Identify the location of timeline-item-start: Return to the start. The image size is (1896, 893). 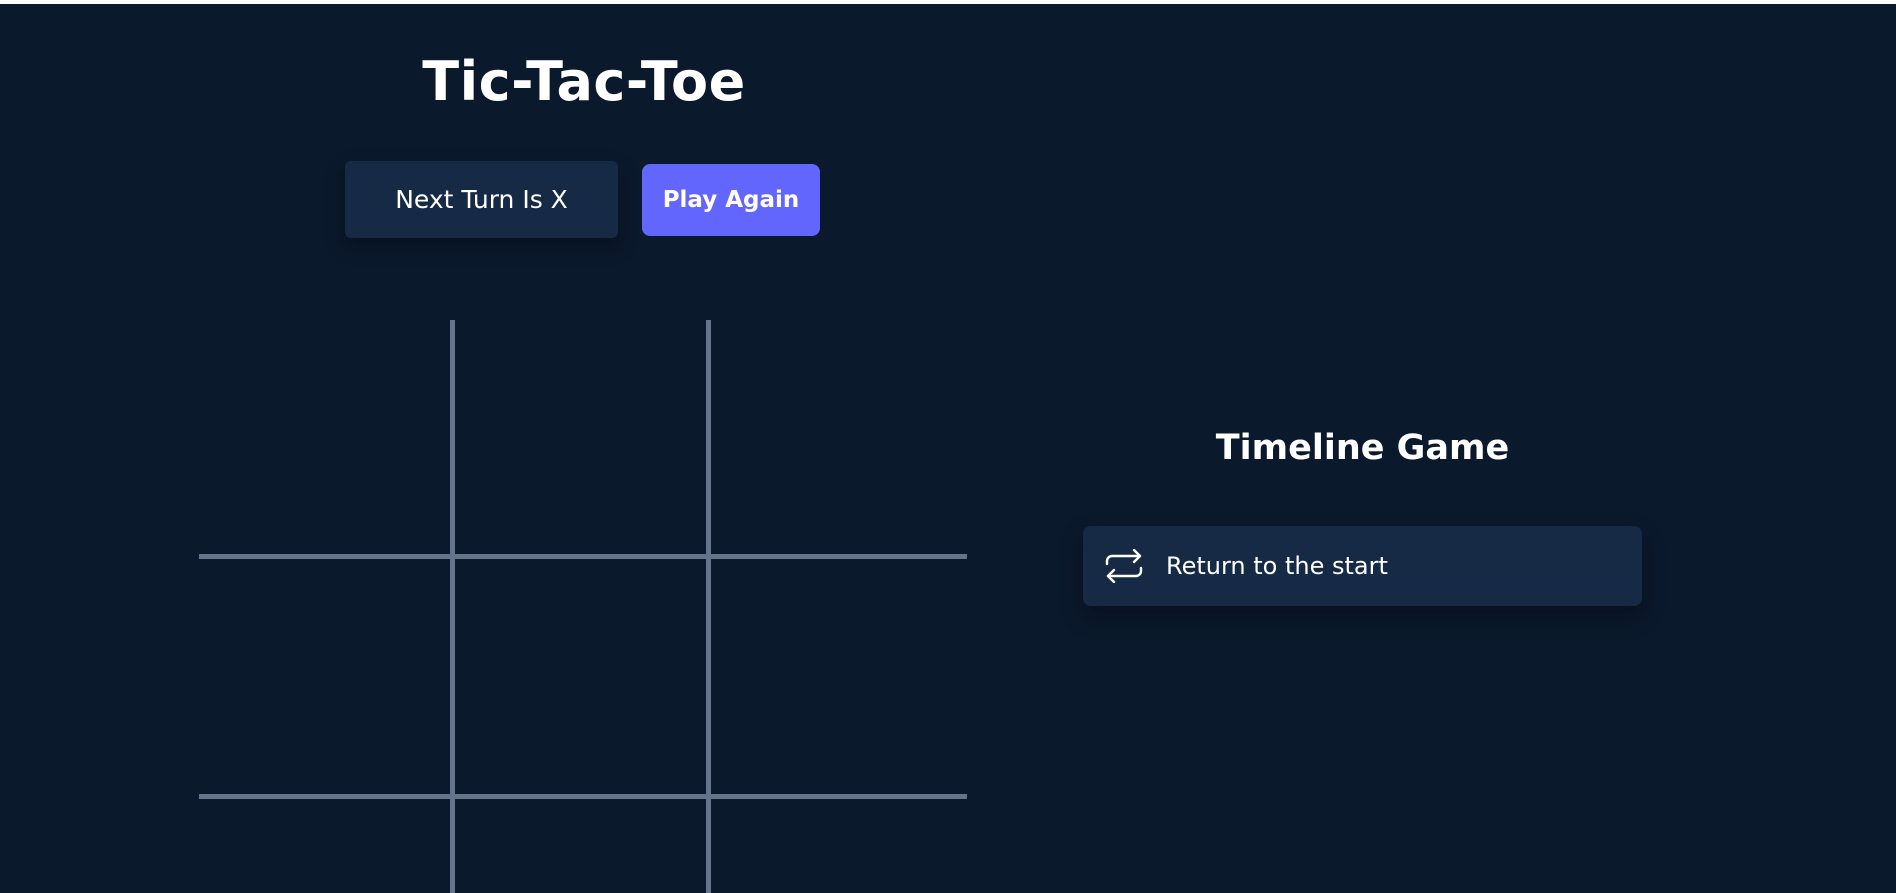
(1362, 566).